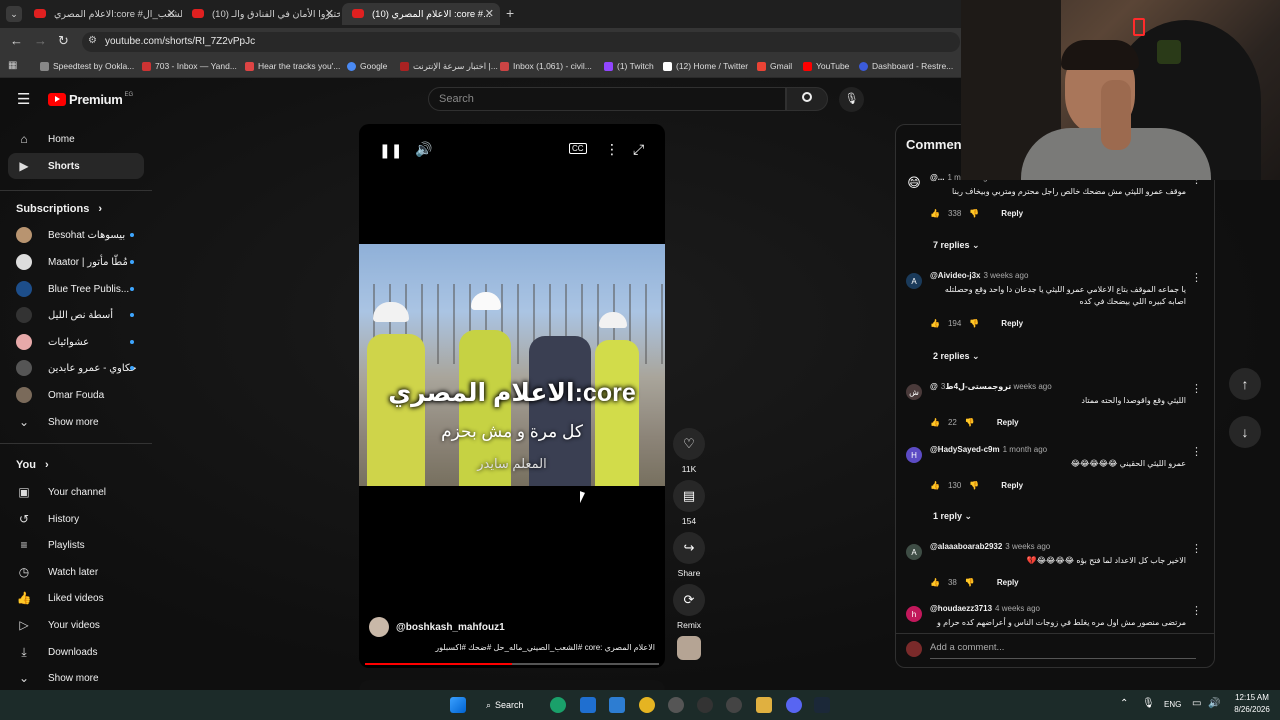  Describe the element at coordinates (1245, 384) in the screenshot. I see `previous-short-button: ↑` at that location.